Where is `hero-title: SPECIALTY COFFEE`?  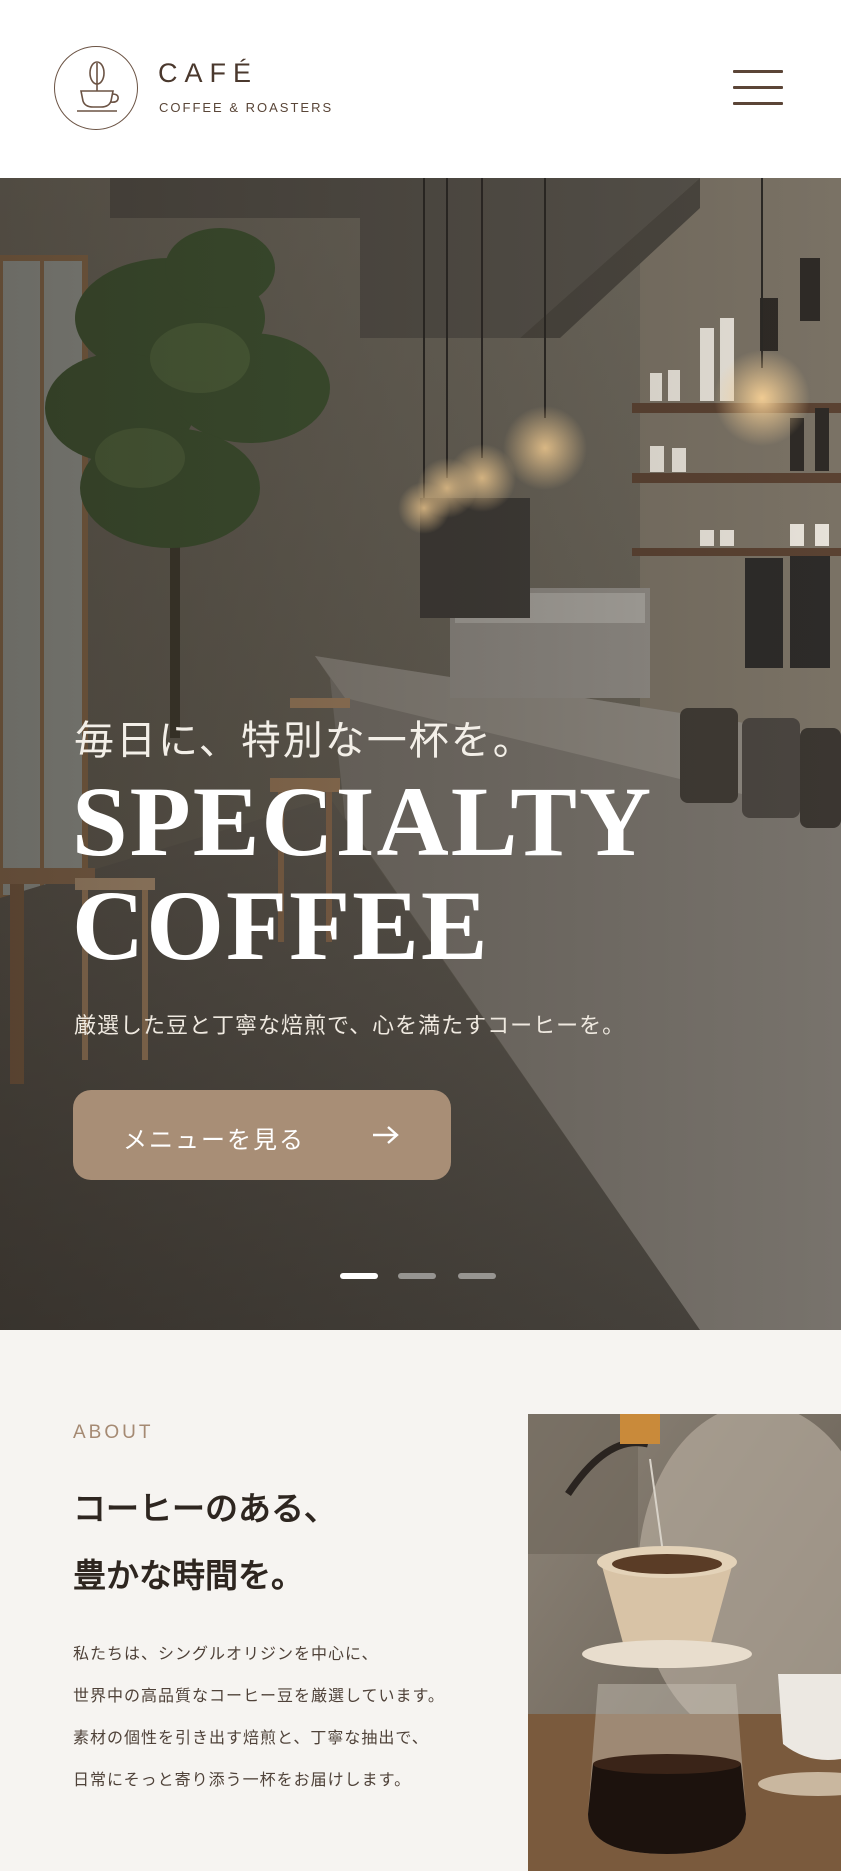
hero-title: SPECIALTY COFFEE is located at coordinates (422, 874).